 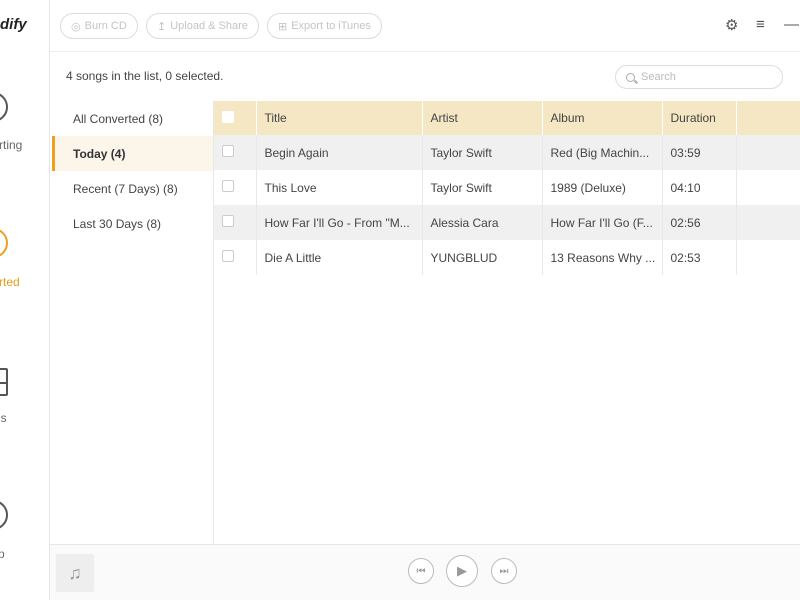 What do you see at coordinates (145, 76) in the screenshot?
I see `song-count-text: 4 songs in the list, 0 selected.` at bounding box center [145, 76].